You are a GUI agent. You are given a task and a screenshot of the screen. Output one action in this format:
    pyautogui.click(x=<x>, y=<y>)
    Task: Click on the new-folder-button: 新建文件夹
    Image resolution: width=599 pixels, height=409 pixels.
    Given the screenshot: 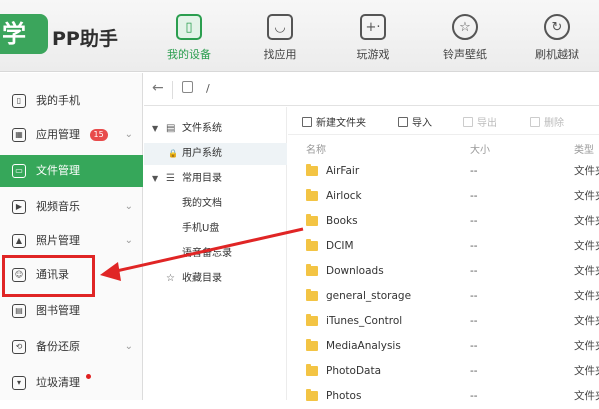 What is the action you would take?
    pyautogui.click(x=334, y=121)
    